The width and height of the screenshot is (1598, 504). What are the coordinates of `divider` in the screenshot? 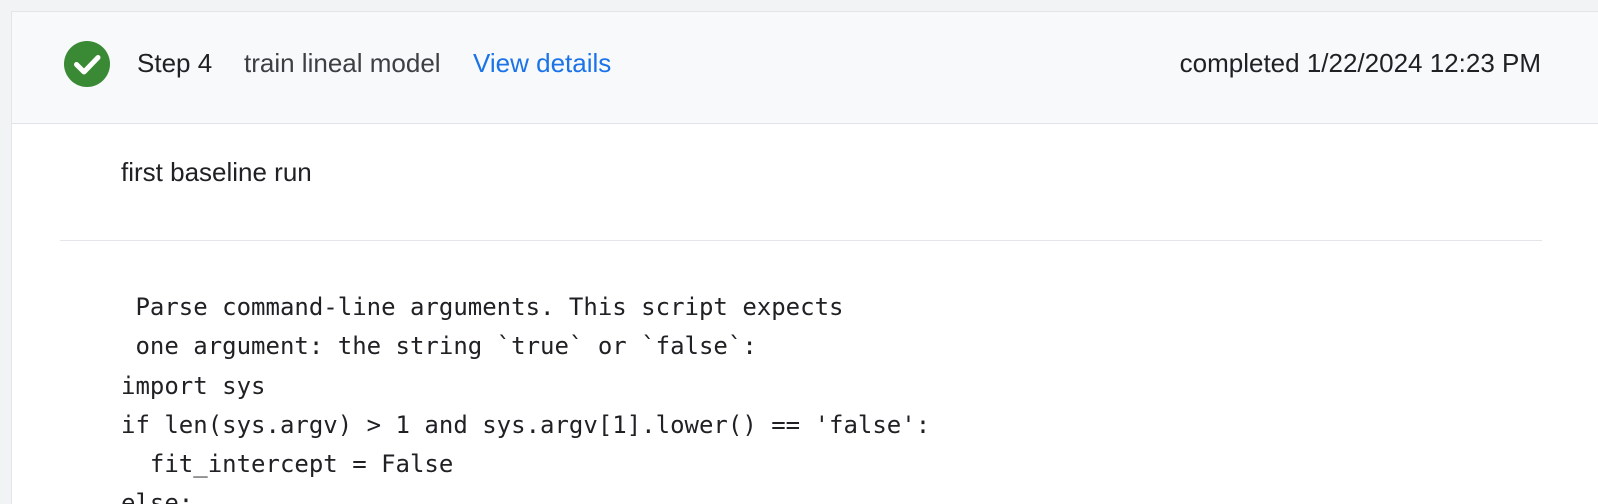 It's located at (801, 240).